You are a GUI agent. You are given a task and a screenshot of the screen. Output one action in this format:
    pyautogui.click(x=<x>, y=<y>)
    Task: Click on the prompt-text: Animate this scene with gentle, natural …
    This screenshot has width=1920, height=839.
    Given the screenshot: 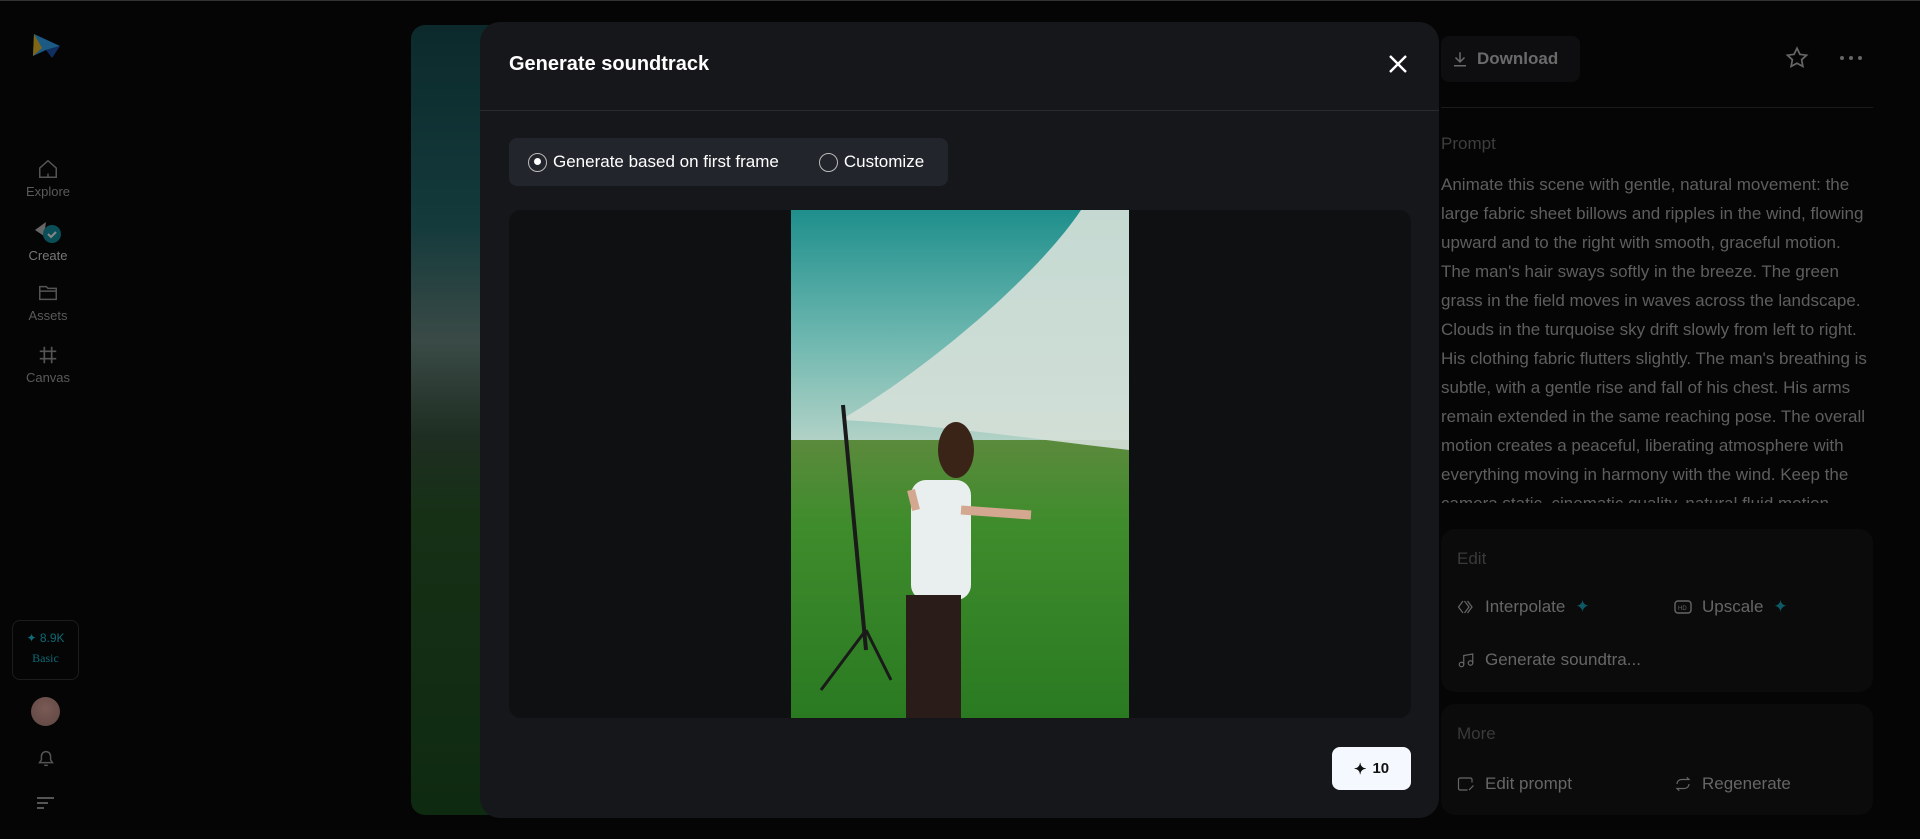 What is the action you would take?
    pyautogui.click(x=1654, y=339)
    